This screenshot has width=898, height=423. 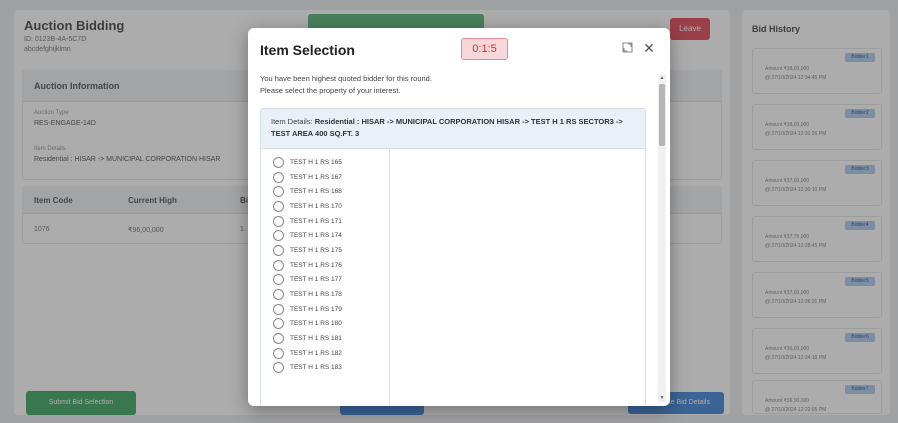 I want to click on scroll-up-arrow-icon: ▲, so click(x=662, y=78).